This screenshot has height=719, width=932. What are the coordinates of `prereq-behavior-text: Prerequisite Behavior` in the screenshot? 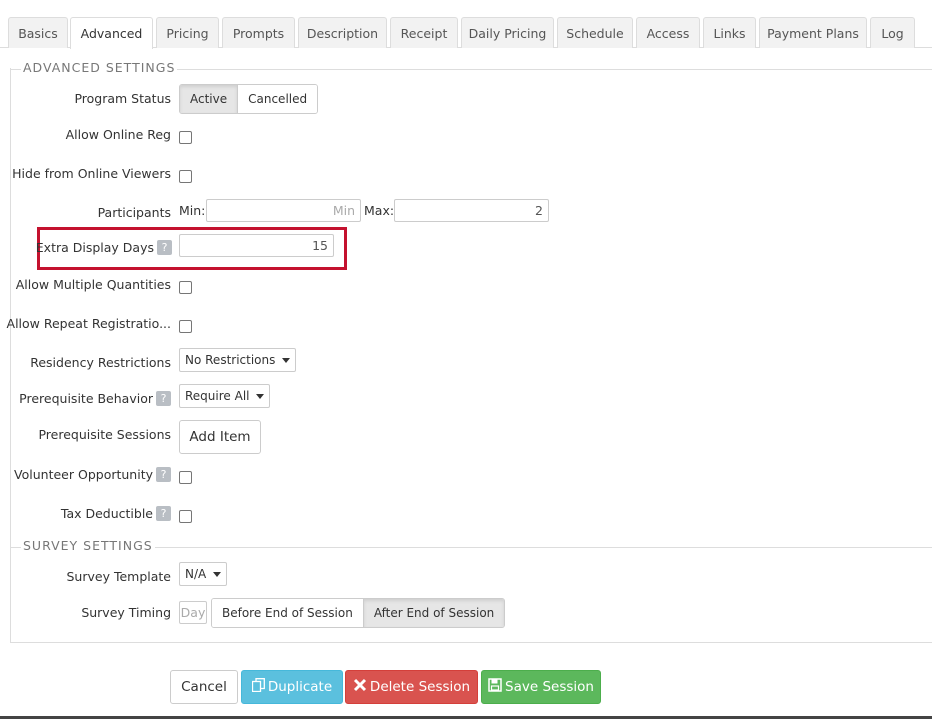 It's located at (86, 398).